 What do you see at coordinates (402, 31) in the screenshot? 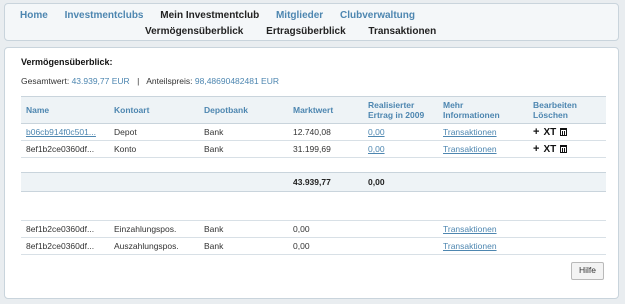
I see `subnav-transaktionen: Transaktionen` at bounding box center [402, 31].